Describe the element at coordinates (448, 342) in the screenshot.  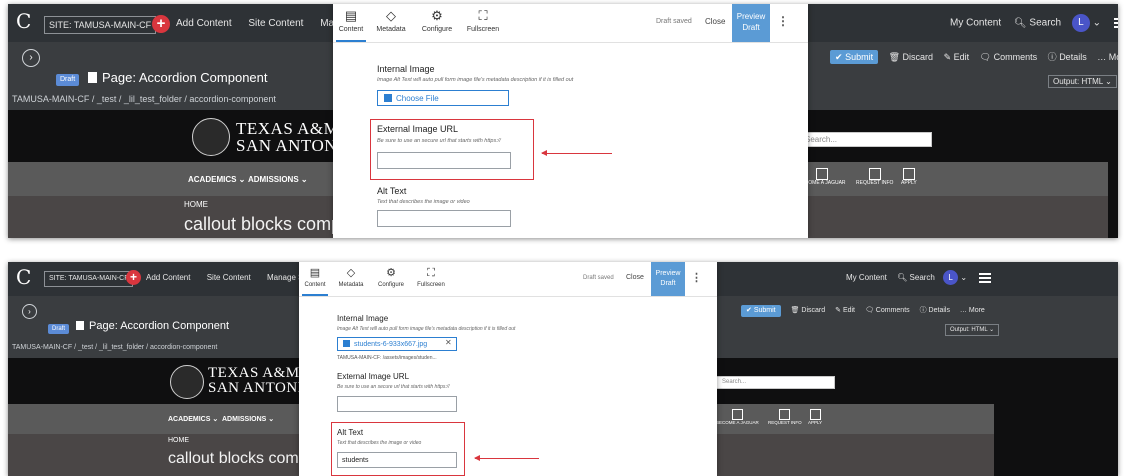
I see `remove-file-icon: ✕` at that location.